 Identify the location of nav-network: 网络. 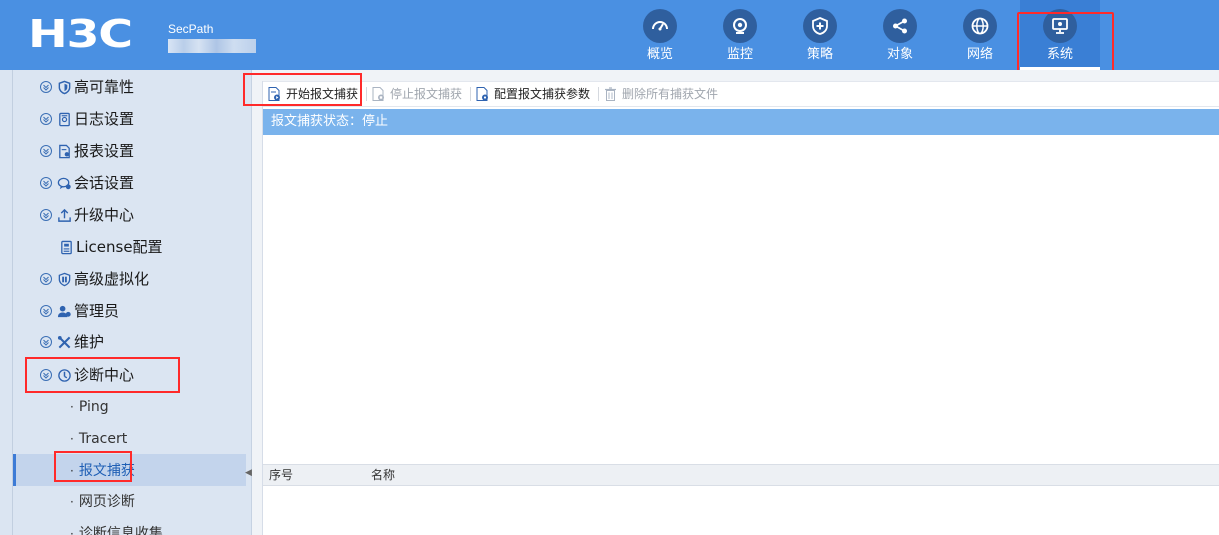
(980, 35).